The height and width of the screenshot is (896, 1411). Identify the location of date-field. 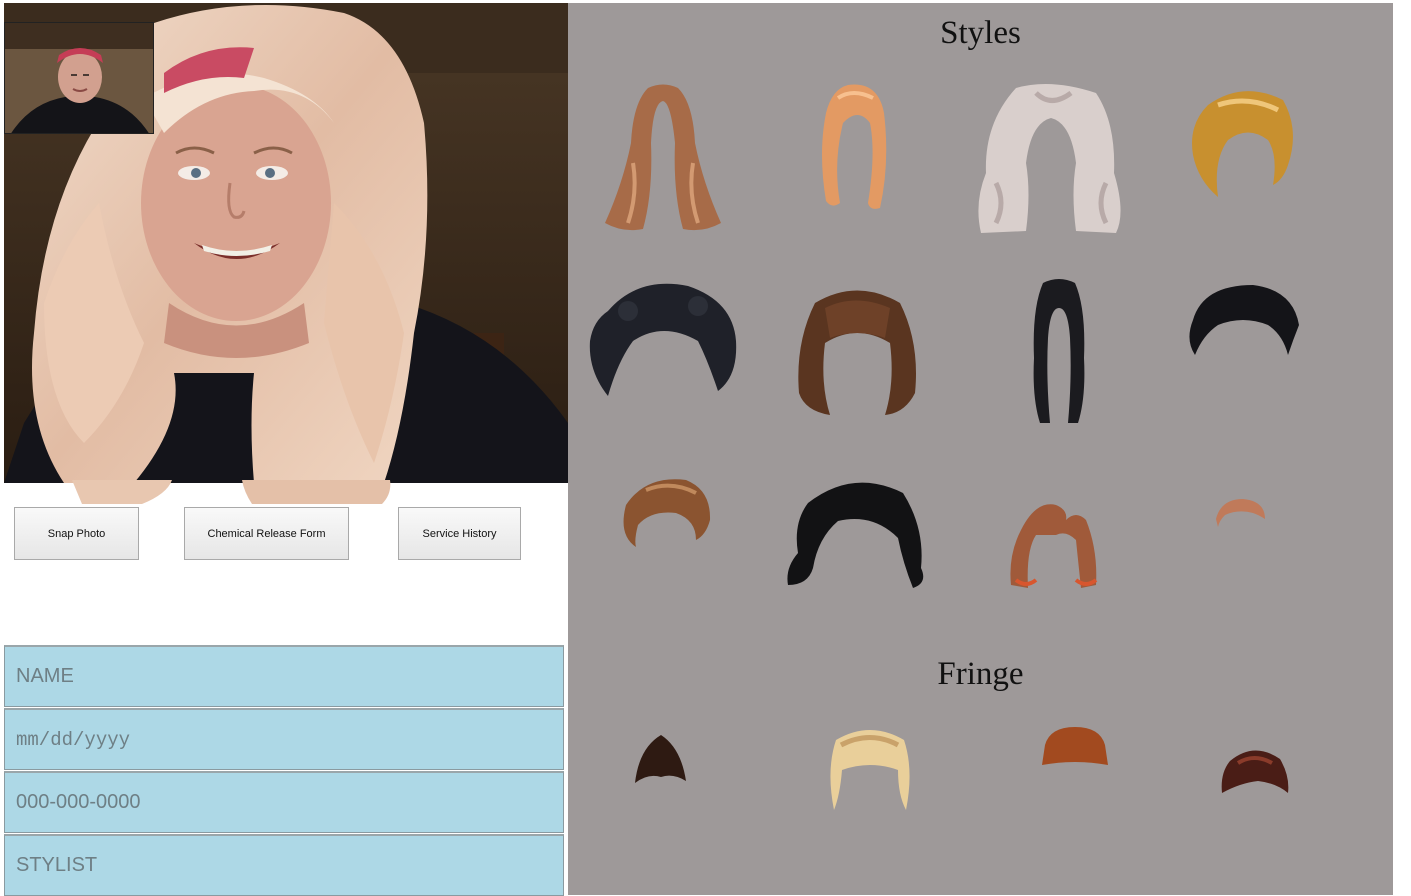
(284, 739).